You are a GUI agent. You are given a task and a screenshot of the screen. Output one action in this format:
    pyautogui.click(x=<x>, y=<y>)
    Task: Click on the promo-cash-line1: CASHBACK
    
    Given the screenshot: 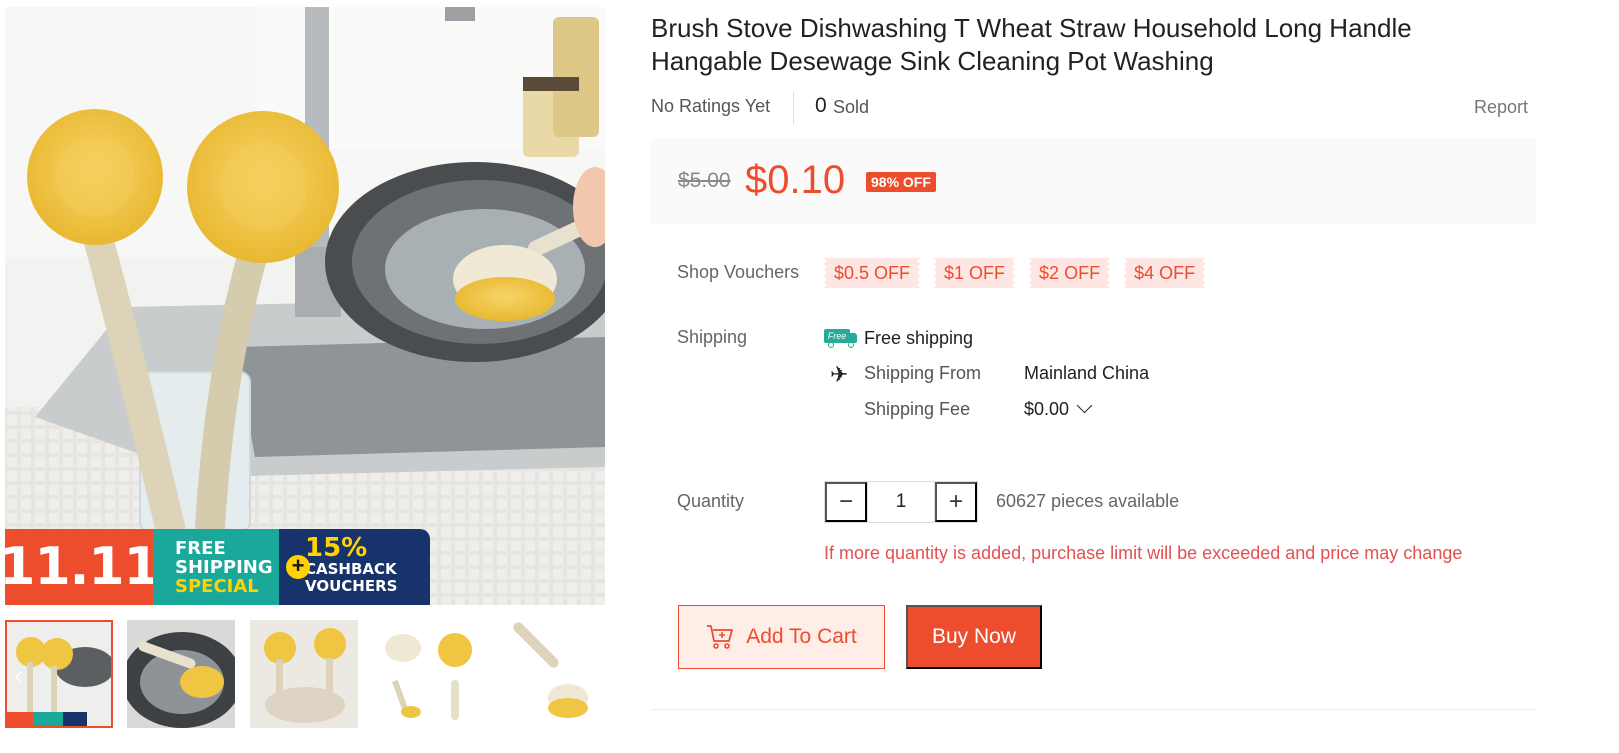 What is the action you would take?
    pyautogui.click(x=351, y=569)
    